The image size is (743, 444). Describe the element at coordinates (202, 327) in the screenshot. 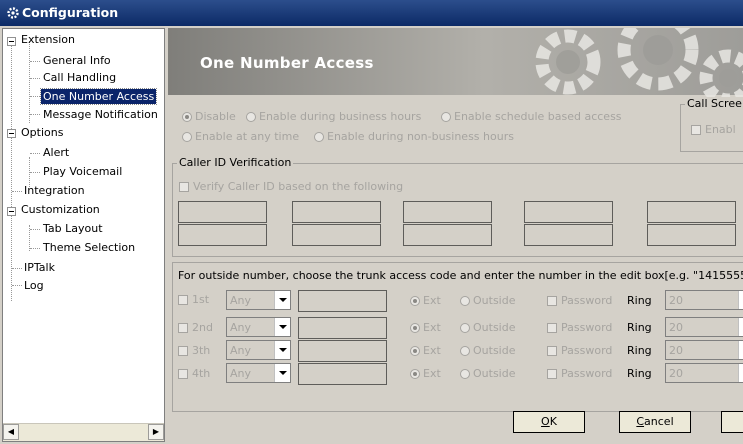

I see `row-label: 2nd` at that location.